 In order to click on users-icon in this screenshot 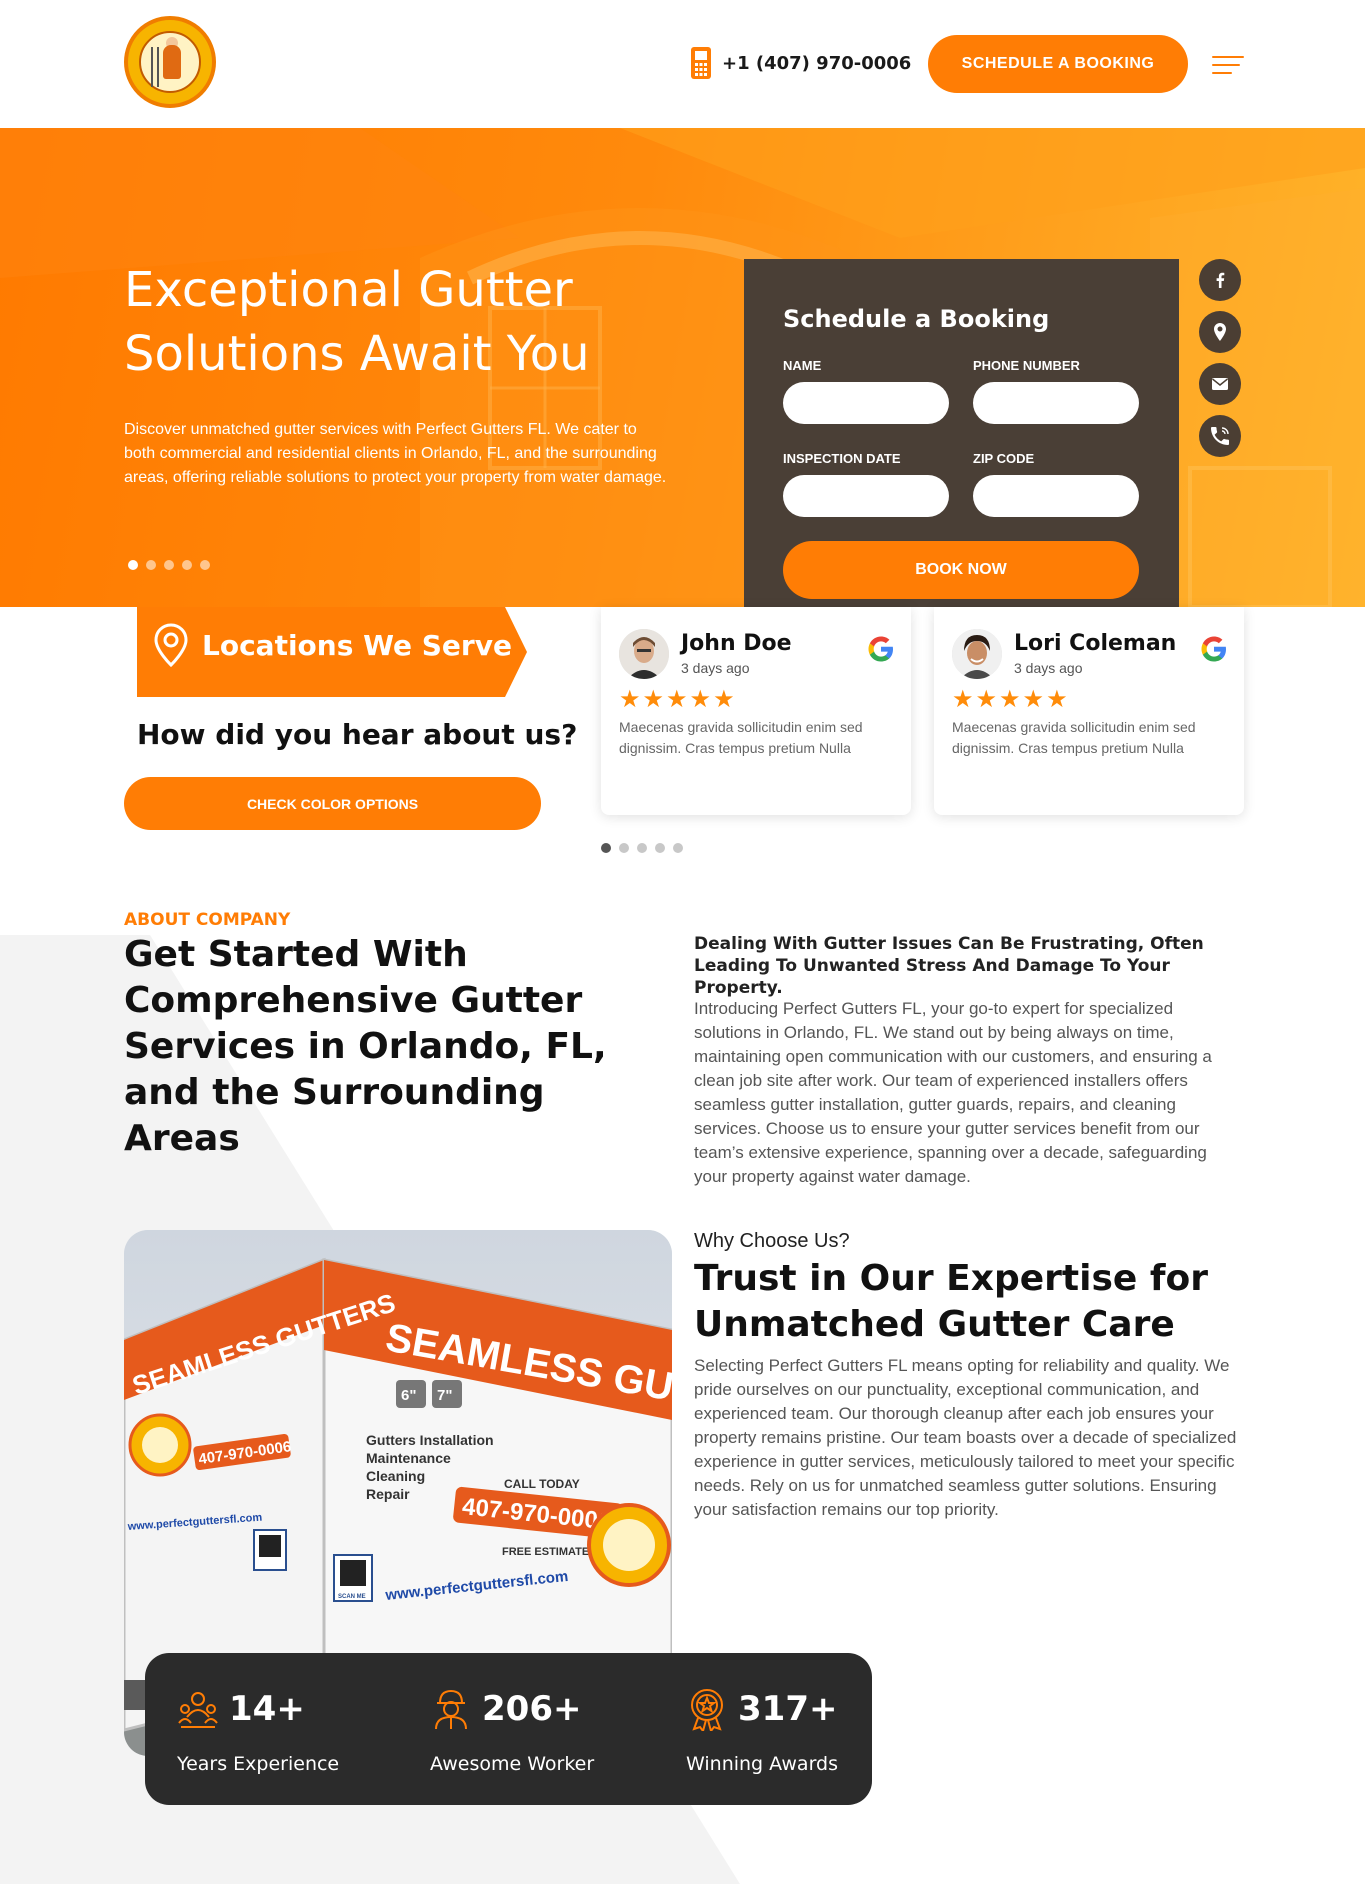, I will do `click(198, 1710)`.